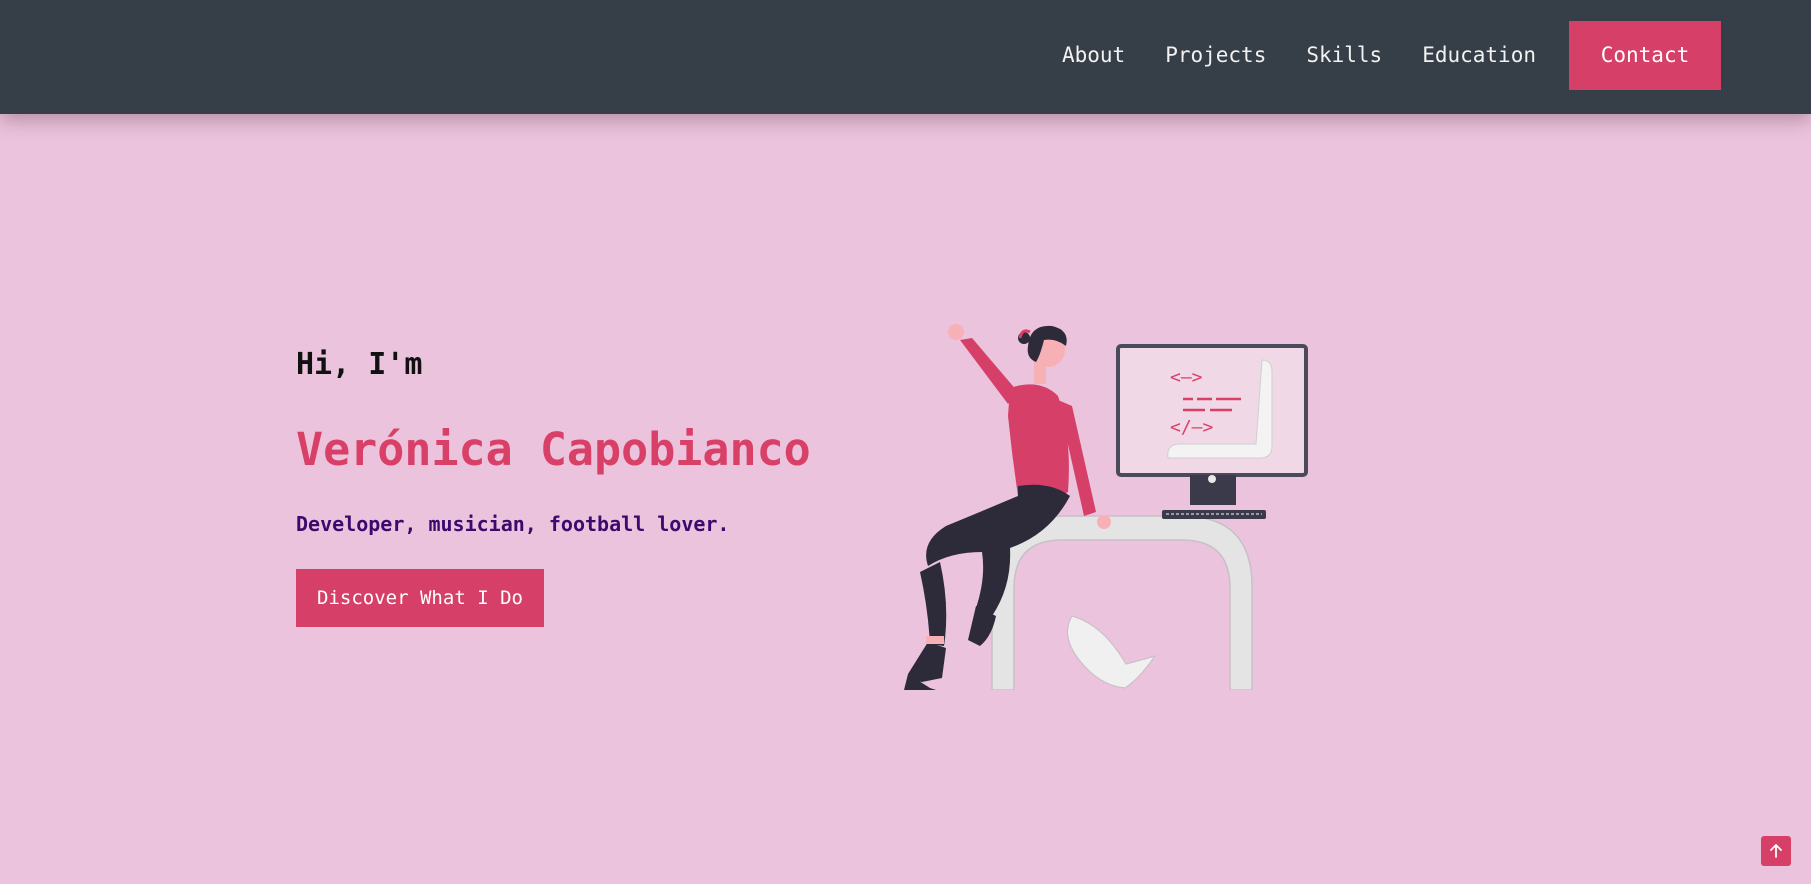 The height and width of the screenshot is (884, 1811). Describe the element at coordinates (1479, 55) in the screenshot. I see `nav-link-education: Education` at that location.